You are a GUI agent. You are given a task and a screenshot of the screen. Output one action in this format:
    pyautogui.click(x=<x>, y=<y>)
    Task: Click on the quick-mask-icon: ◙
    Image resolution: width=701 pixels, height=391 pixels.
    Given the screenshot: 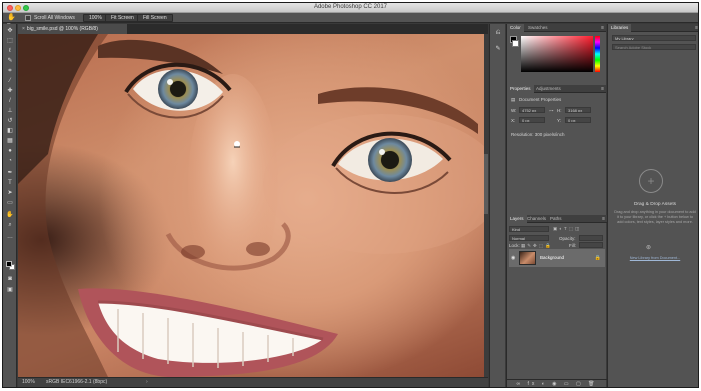 What is the action you would take?
    pyautogui.click(x=10, y=279)
    